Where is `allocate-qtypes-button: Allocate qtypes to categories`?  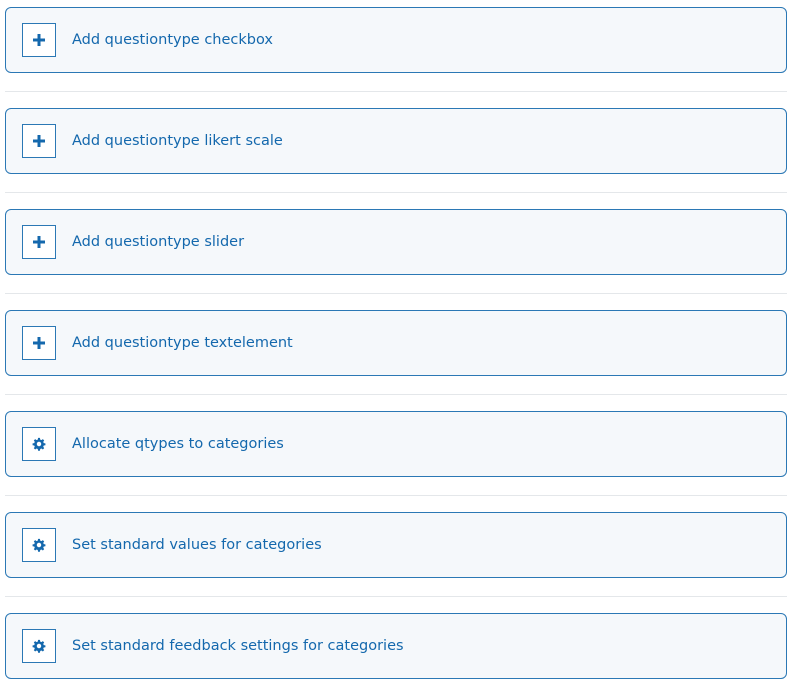
allocate-qtypes-button: Allocate qtypes to categories is located at coordinates (396, 444).